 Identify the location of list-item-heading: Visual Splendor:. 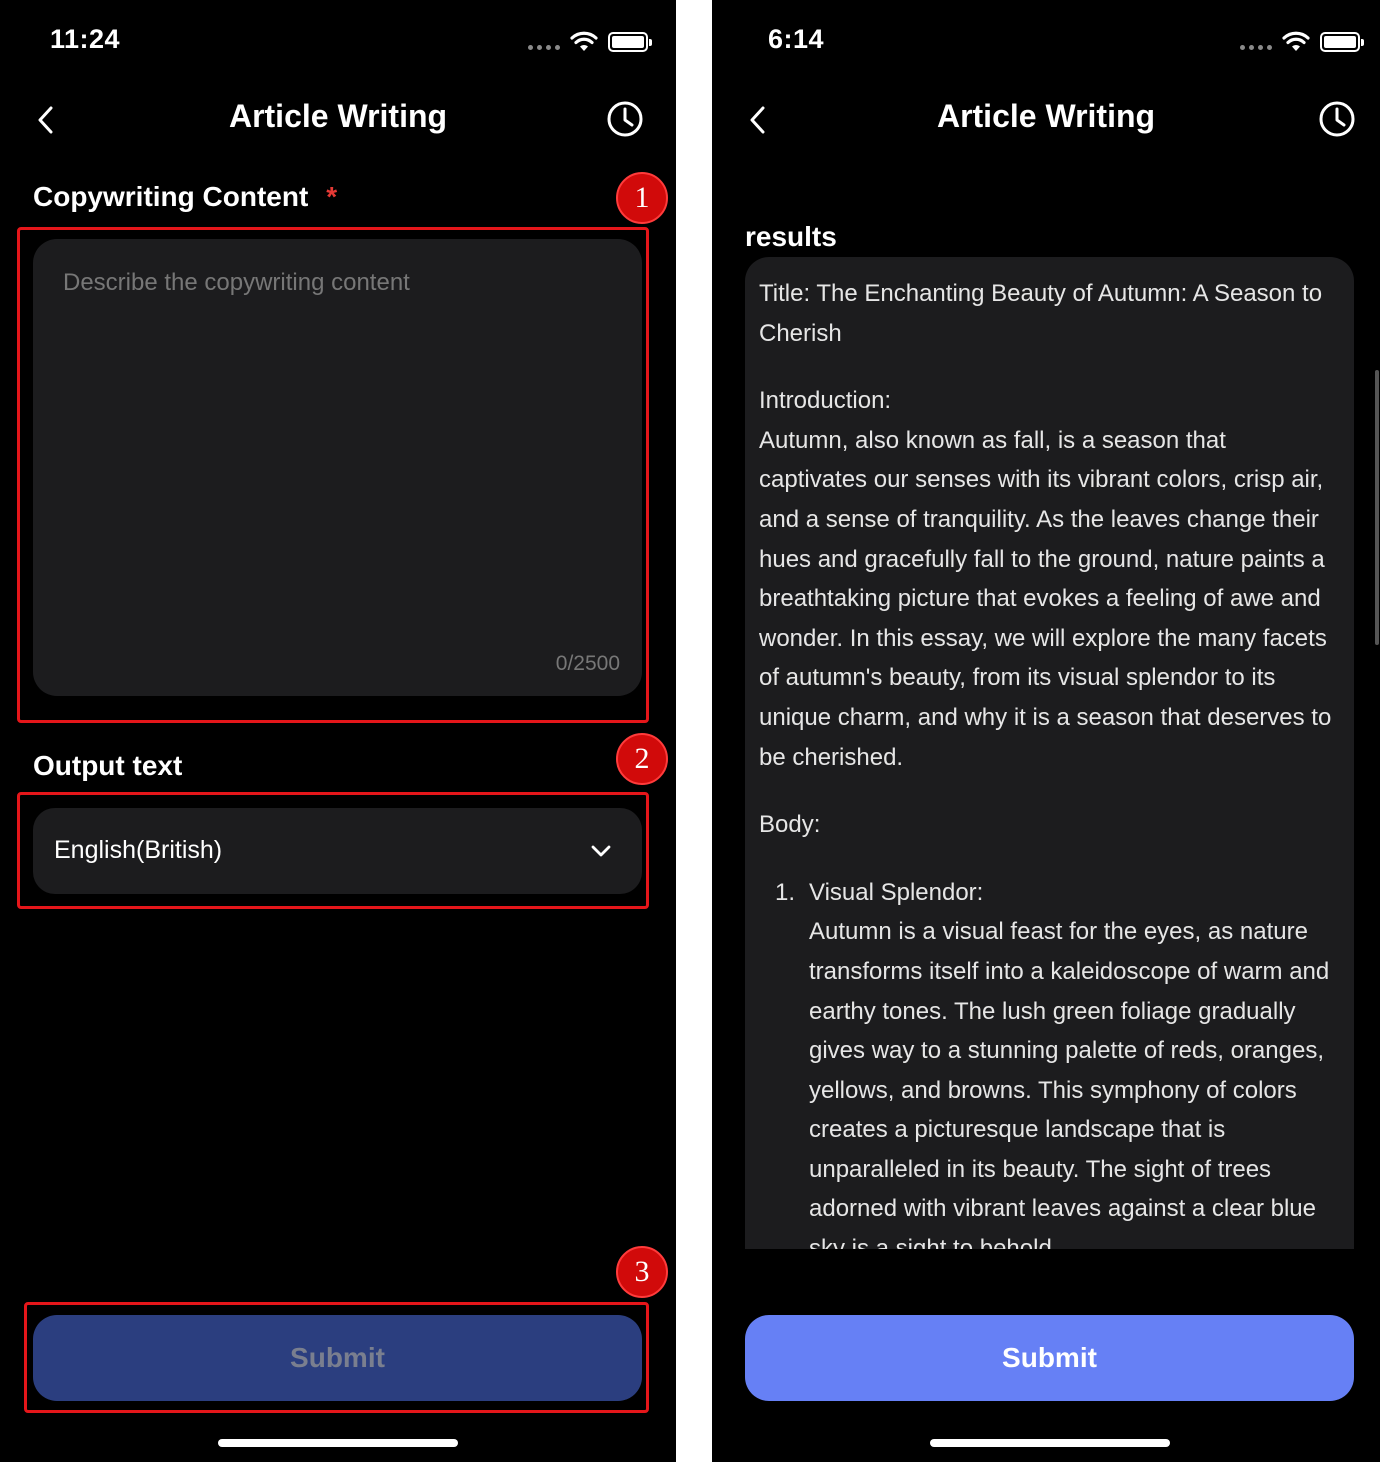
(896, 892).